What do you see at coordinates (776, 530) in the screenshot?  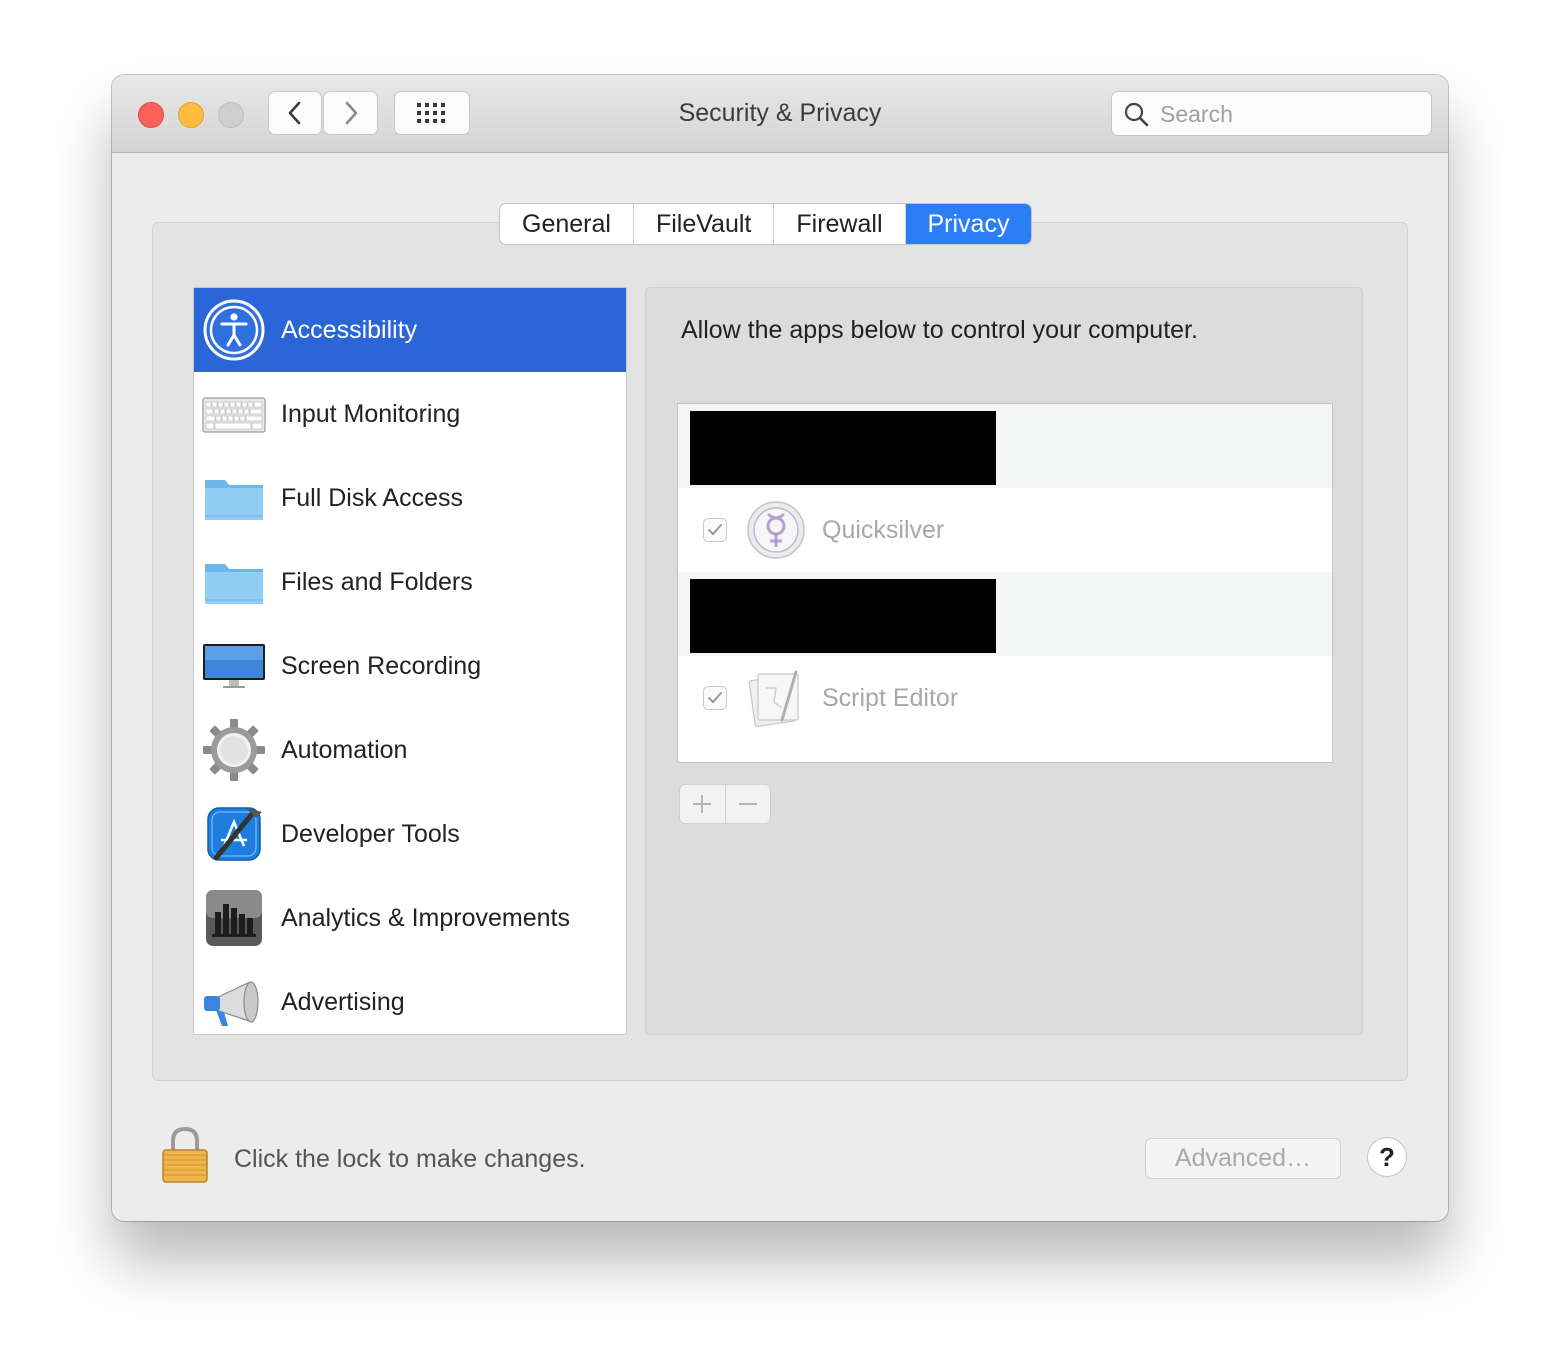 I see `quicksilver-icon` at bounding box center [776, 530].